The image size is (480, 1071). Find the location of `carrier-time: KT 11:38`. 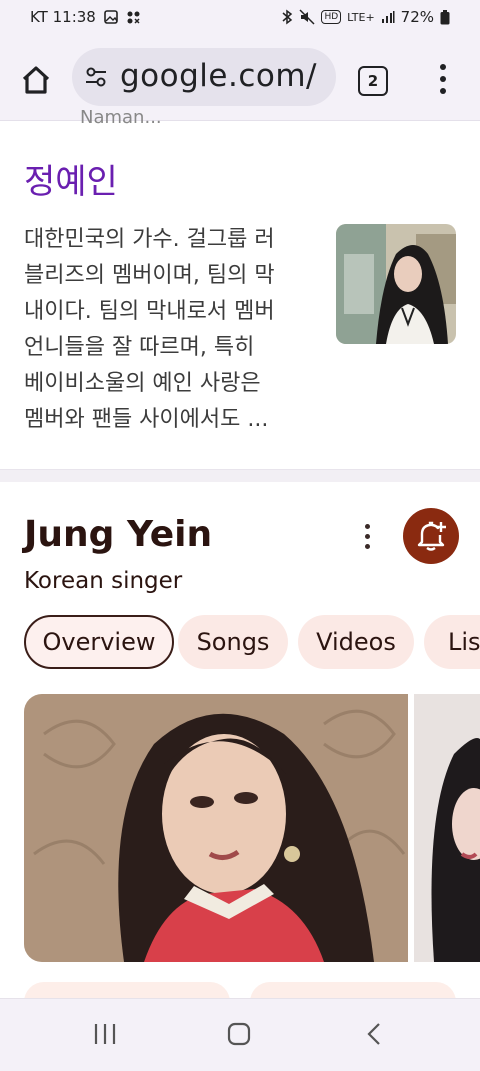

carrier-time: KT 11:38 is located at coordinates (63, 17).